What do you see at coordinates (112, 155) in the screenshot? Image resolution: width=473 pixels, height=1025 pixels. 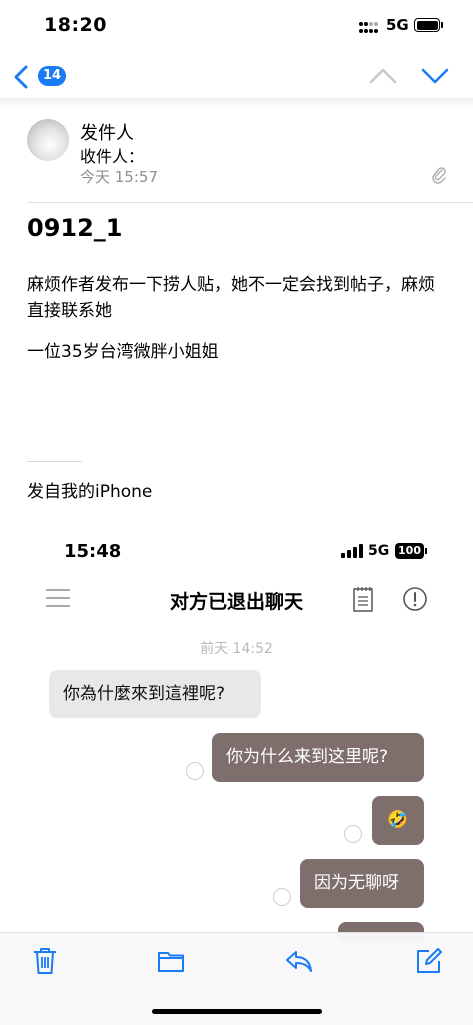 I see `recipient-label: 收件人：` at bounding box center [112, 155].